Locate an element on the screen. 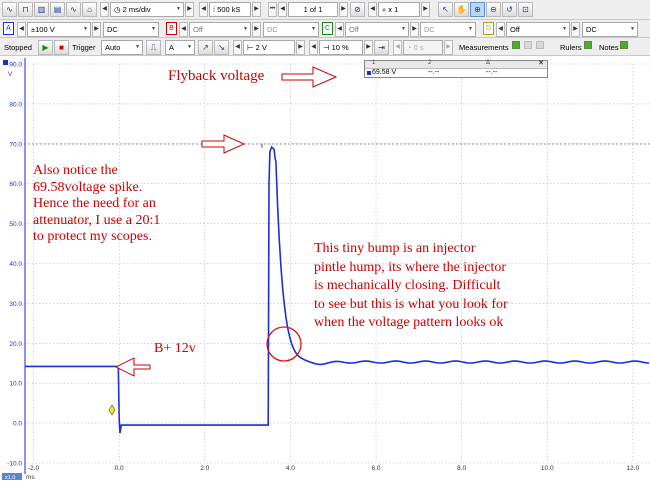 The height and width of the screenshot is (483, 650). measurement-table-header: 1 2 Δ ✕ is located at coordinates (456, 64).